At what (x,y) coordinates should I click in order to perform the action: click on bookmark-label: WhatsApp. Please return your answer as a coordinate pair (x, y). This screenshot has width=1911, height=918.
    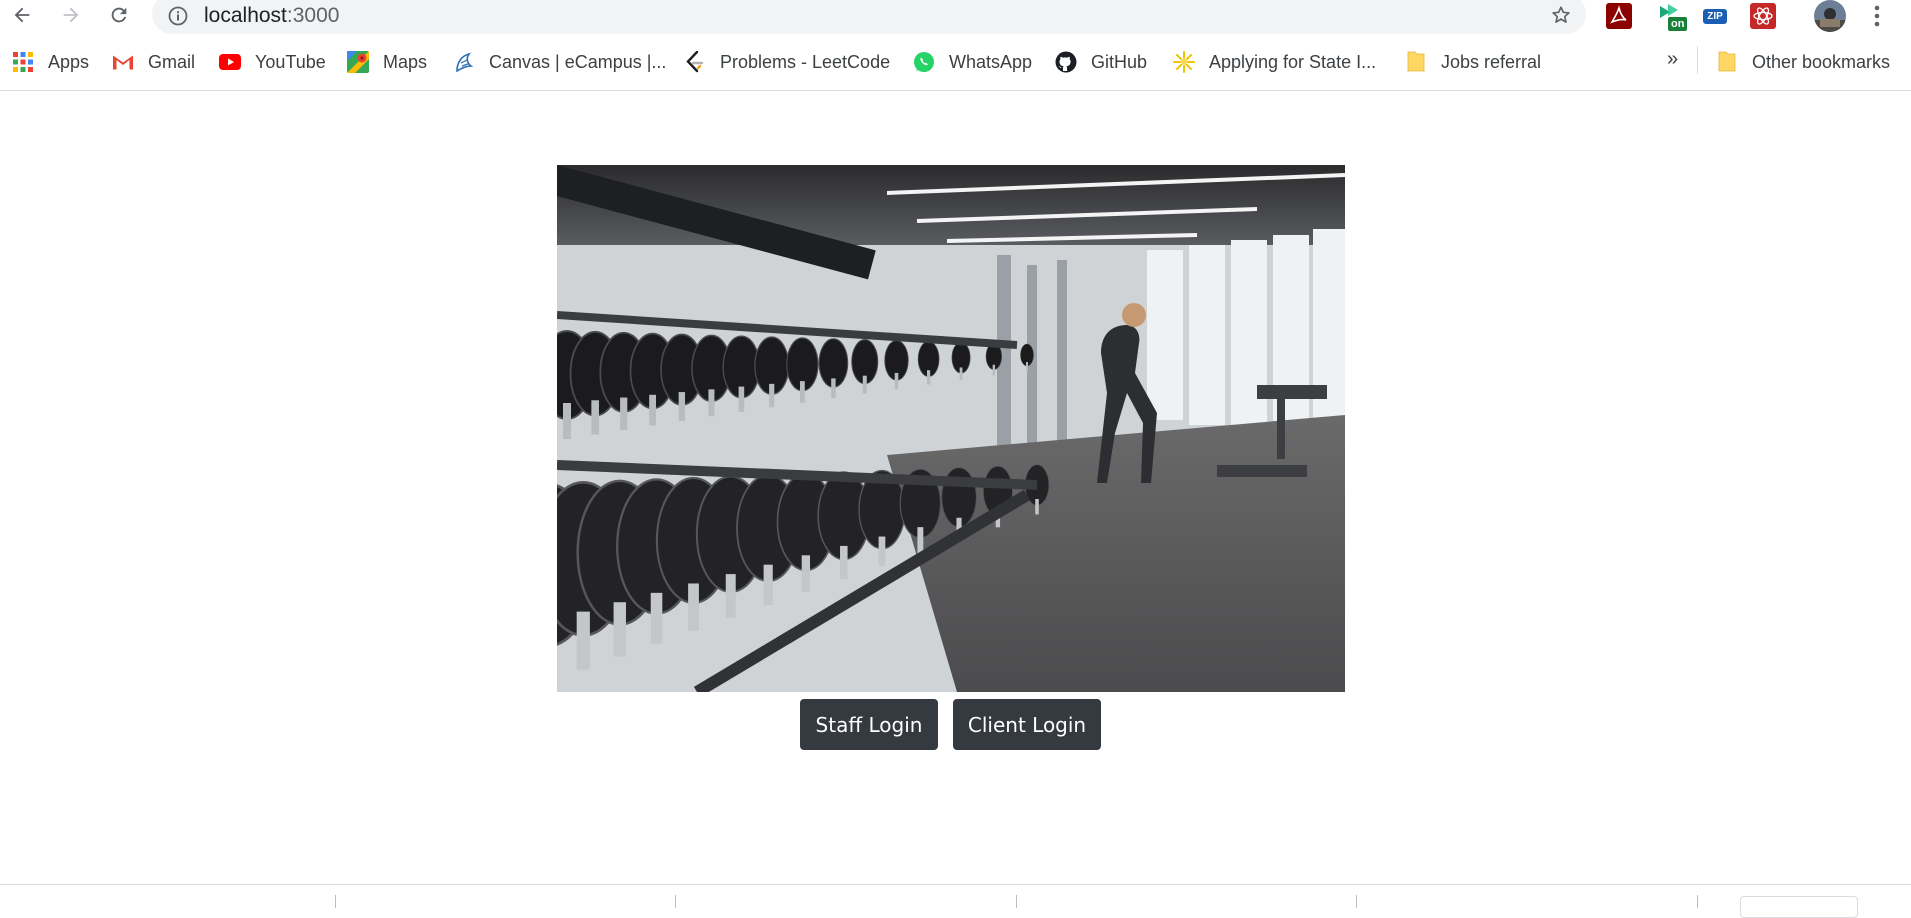
    Looking at the image, I should click on (991, 61).